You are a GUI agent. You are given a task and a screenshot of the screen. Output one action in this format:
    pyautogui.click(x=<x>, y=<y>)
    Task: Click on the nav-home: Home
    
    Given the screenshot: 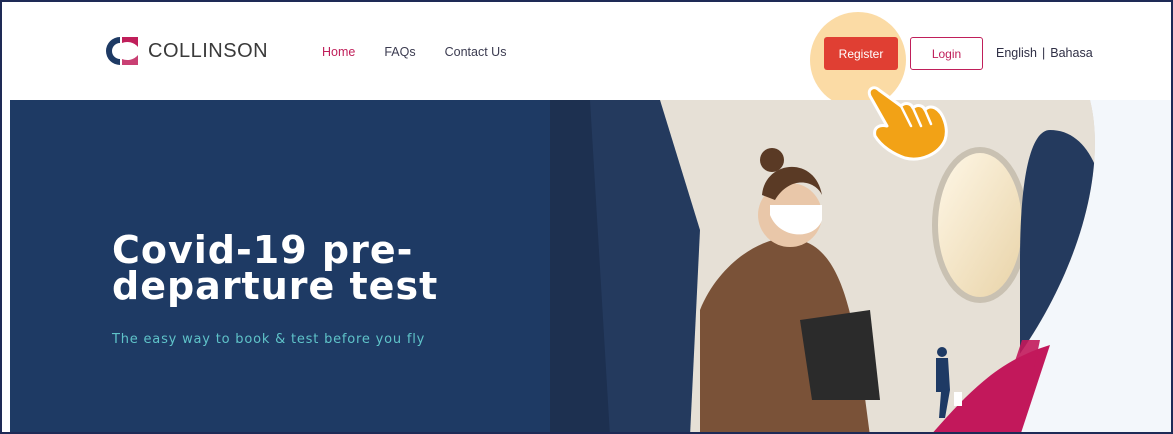 What is the action you would take?
    pyautogui.click(x=338, y=52)
    